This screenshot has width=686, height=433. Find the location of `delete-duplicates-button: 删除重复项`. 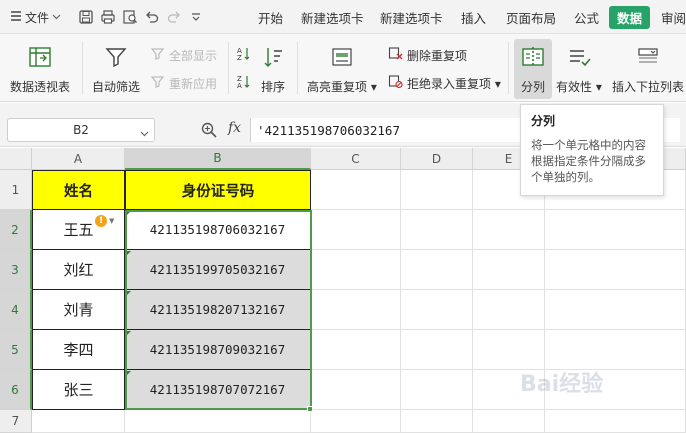

delete-duplicates-button: 删除重复项 is located at coordinates (427, 55).